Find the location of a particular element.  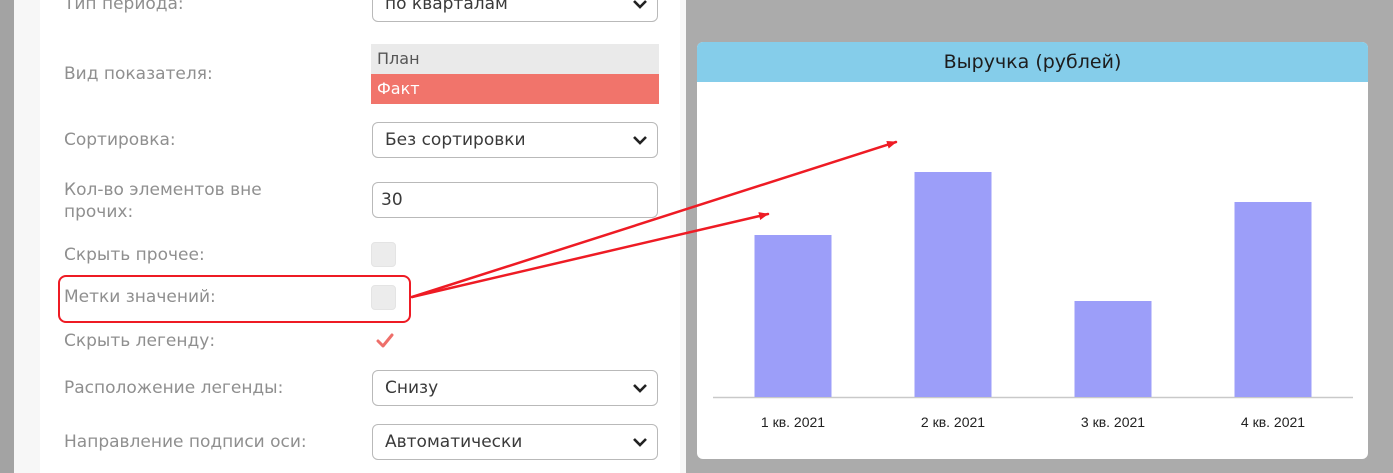

sorting-label: Сортировка: is located at coordinates (120, 140).